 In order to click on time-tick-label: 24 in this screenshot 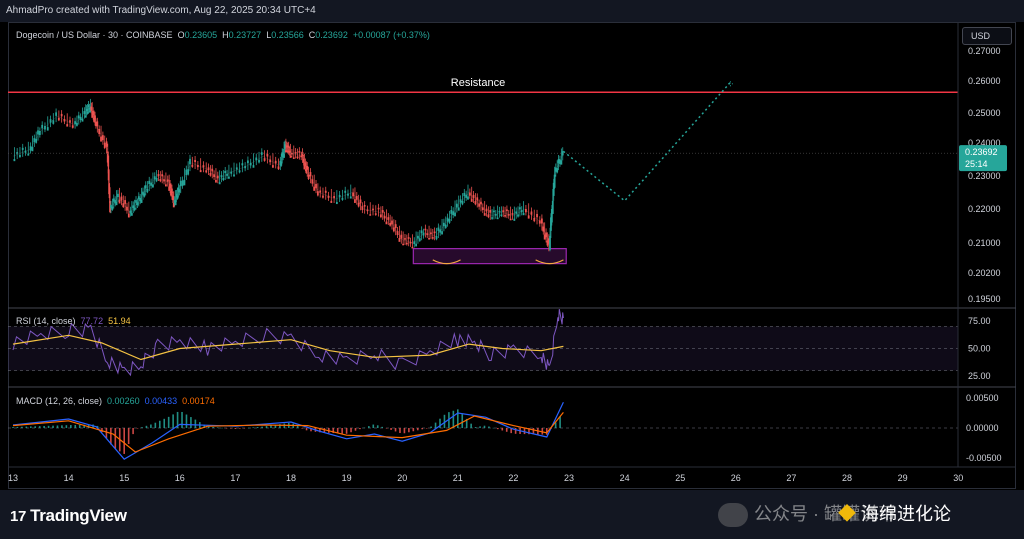, I will do `click(625, 478)`.